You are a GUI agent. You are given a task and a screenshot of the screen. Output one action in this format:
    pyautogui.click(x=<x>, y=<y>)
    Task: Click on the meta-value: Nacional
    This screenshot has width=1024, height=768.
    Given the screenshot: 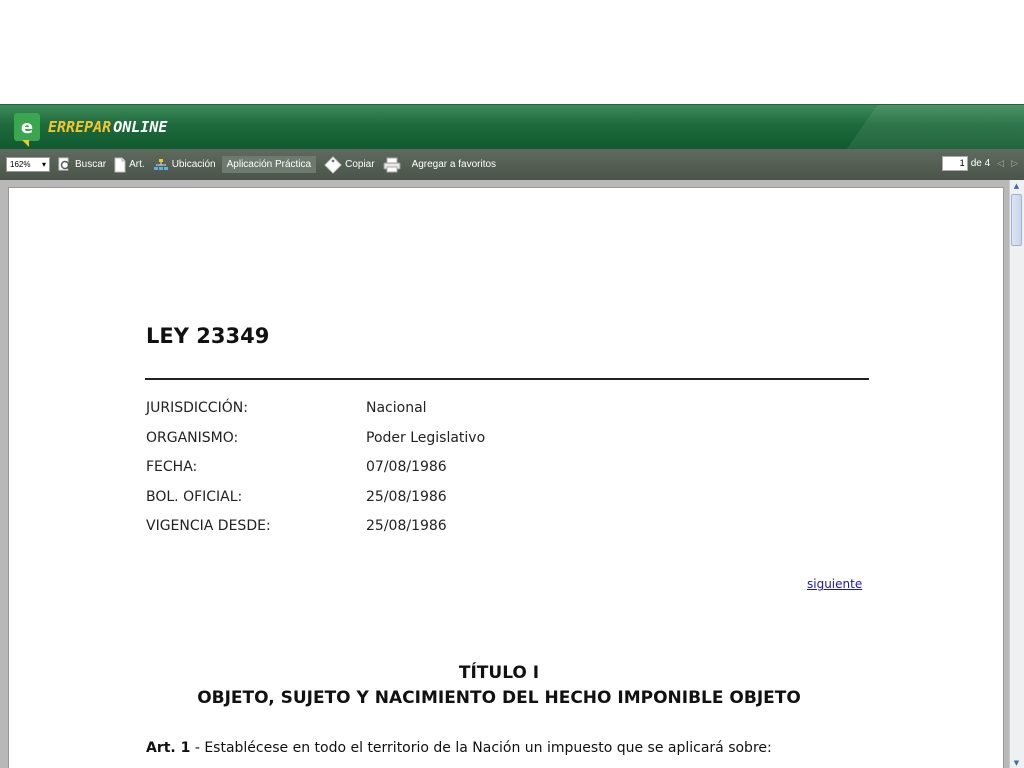 What is the action you would take?
    pyautogui.click(x=396, y=408)
    